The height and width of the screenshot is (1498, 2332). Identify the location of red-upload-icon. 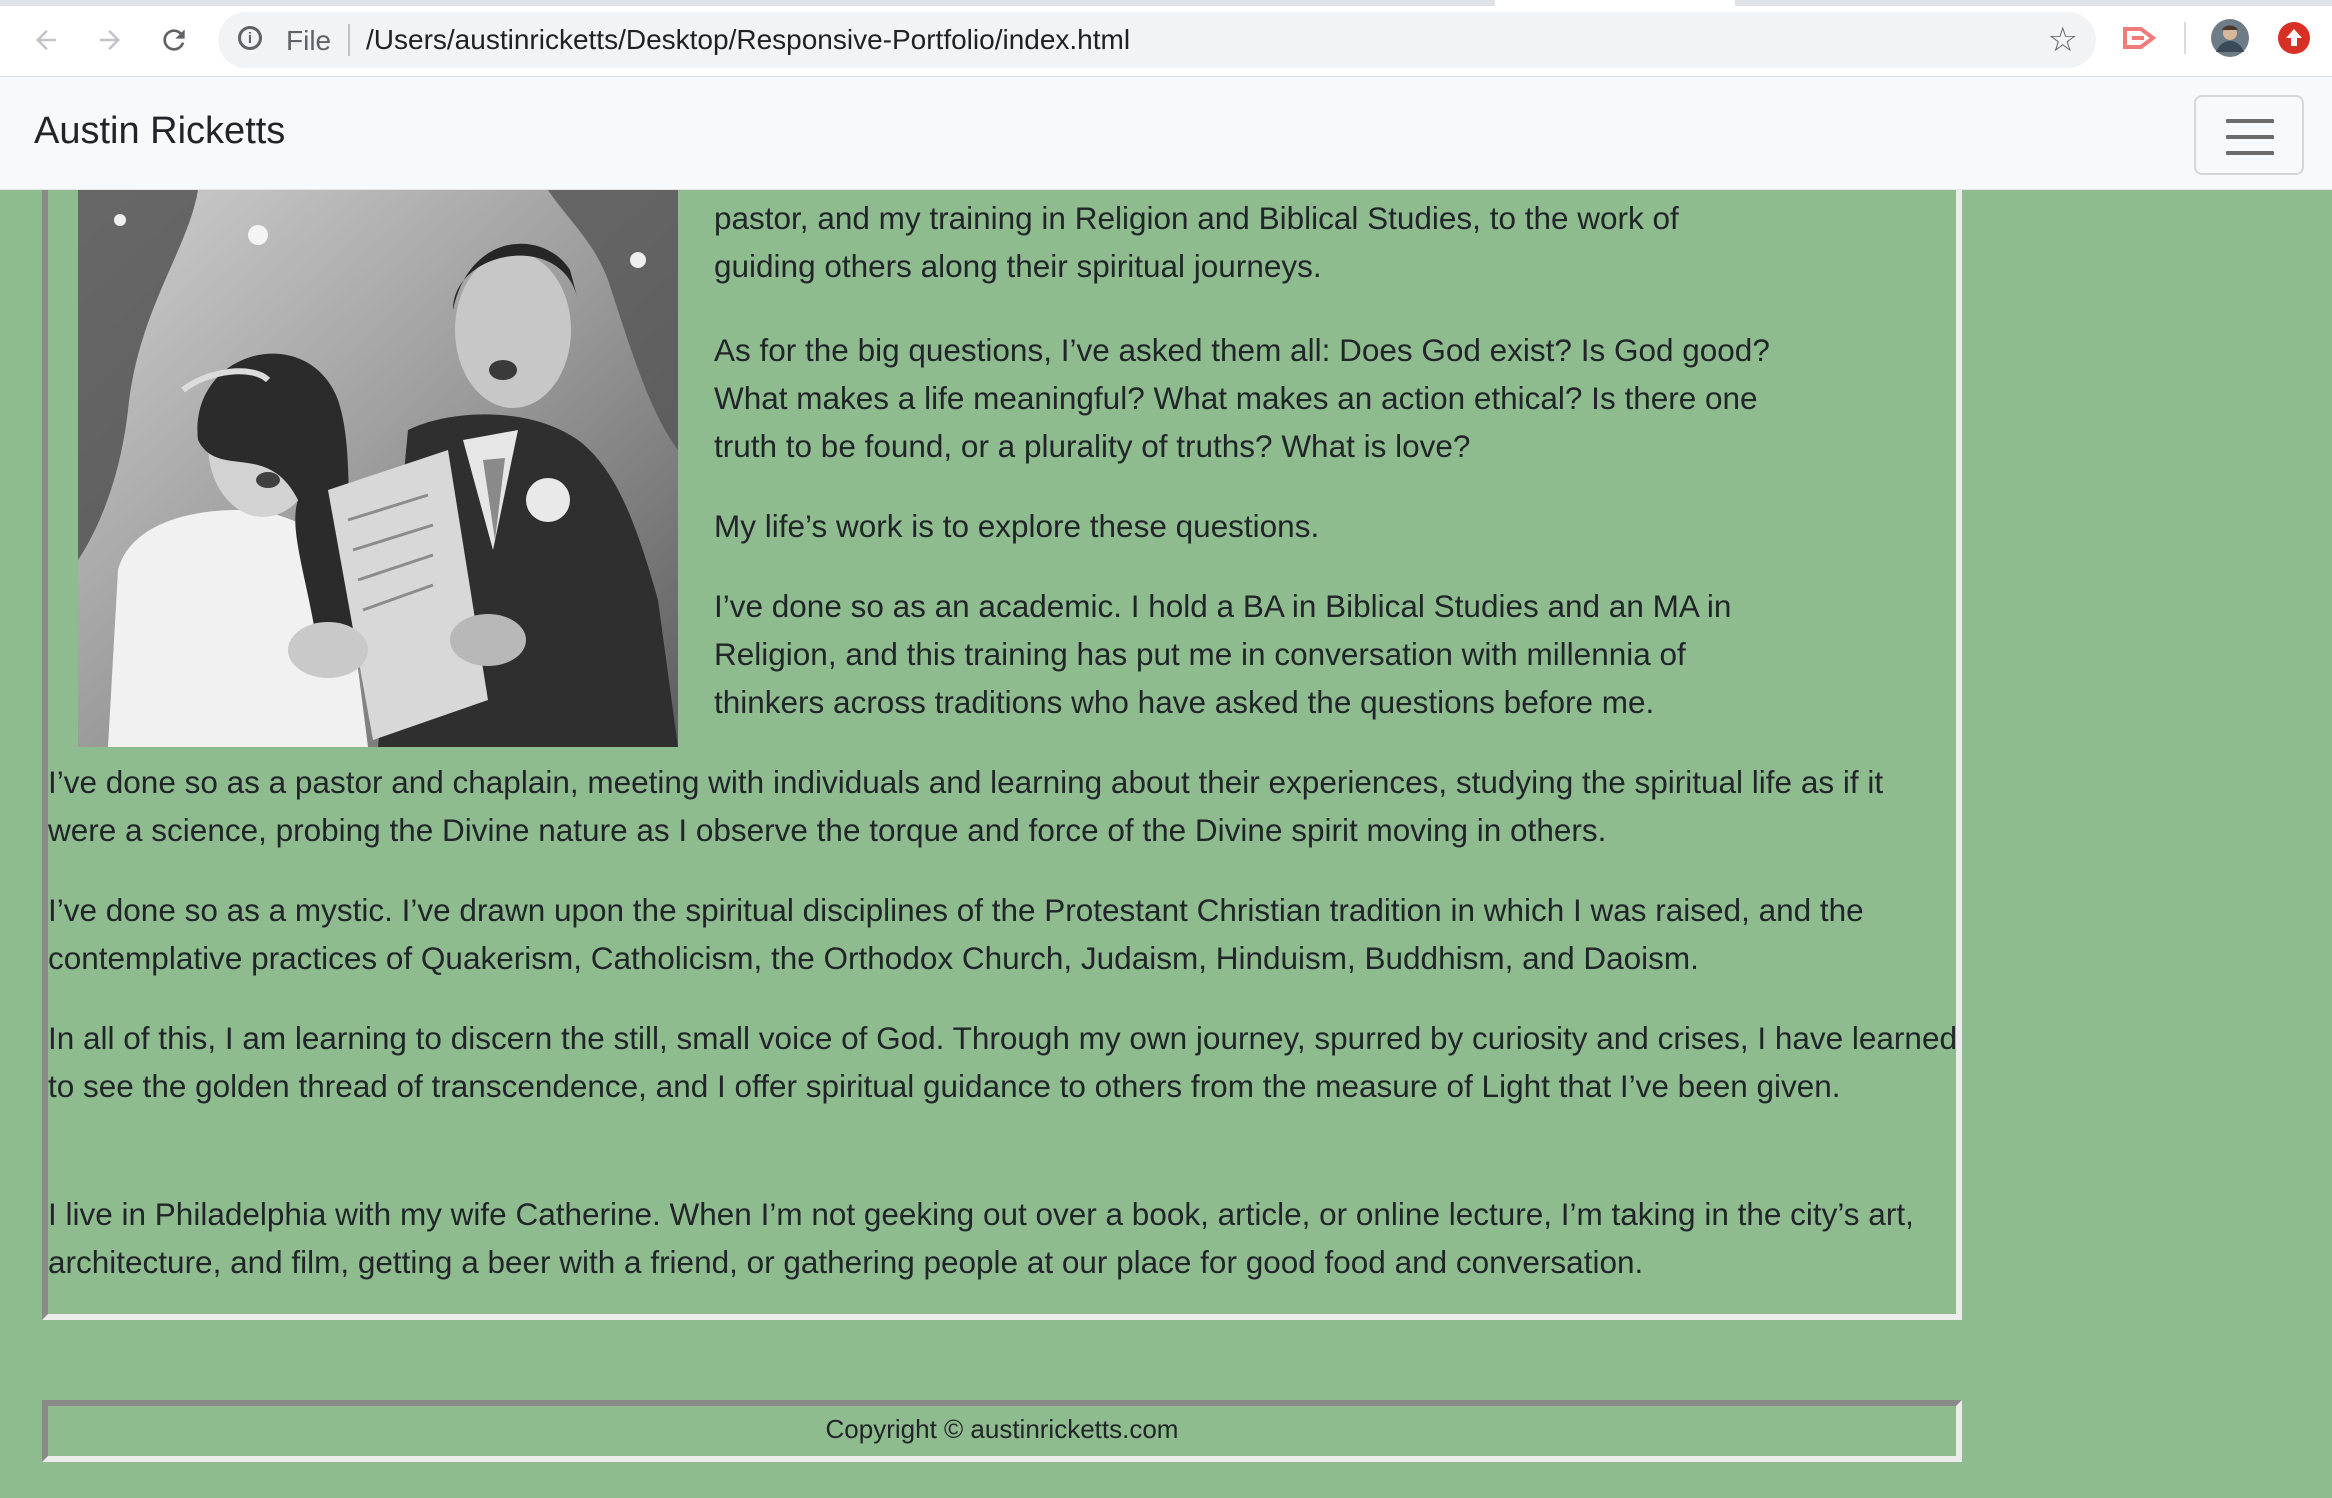
(2294, 38).